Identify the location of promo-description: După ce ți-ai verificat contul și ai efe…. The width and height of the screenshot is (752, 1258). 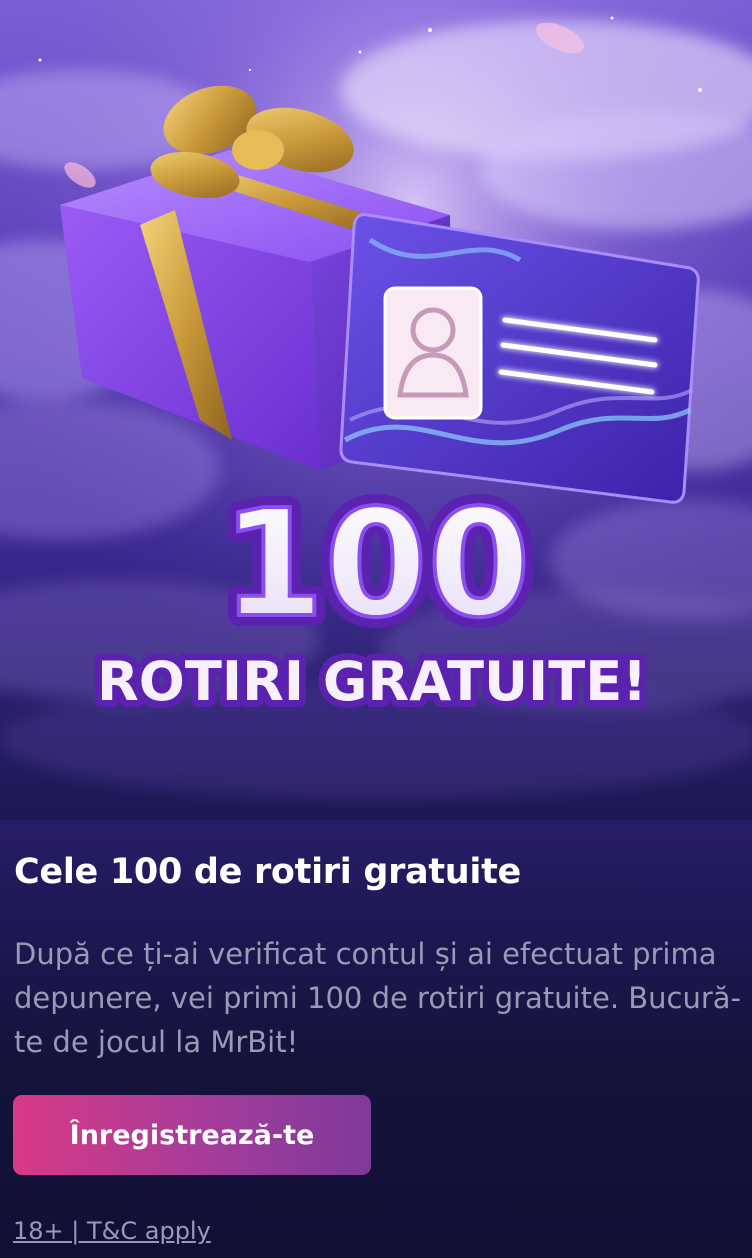
(378, 998).